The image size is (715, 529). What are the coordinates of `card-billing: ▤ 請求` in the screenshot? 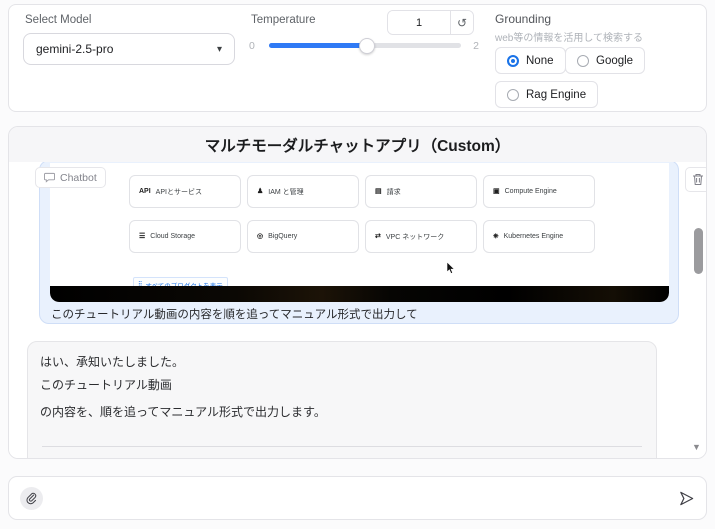 It's located at (421, 191).